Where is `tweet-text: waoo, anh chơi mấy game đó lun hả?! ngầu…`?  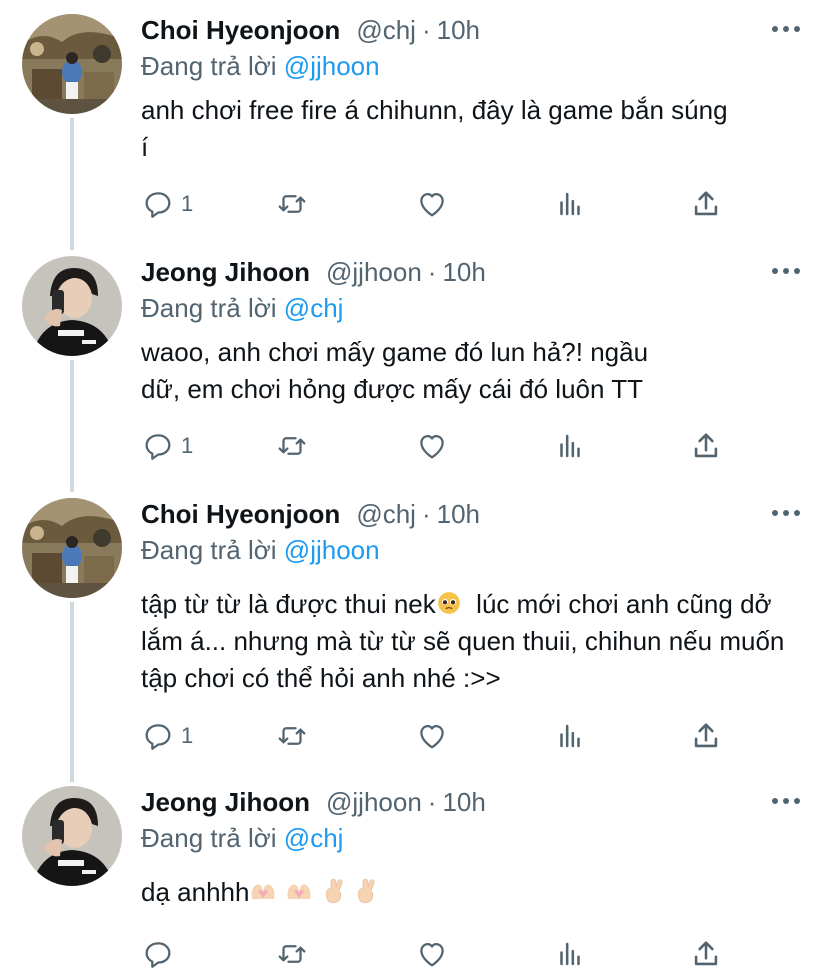
tweet-text: waoo, anh chơi mấy game đó lun hả?! ngầu… is located at coordinates (398, 370).